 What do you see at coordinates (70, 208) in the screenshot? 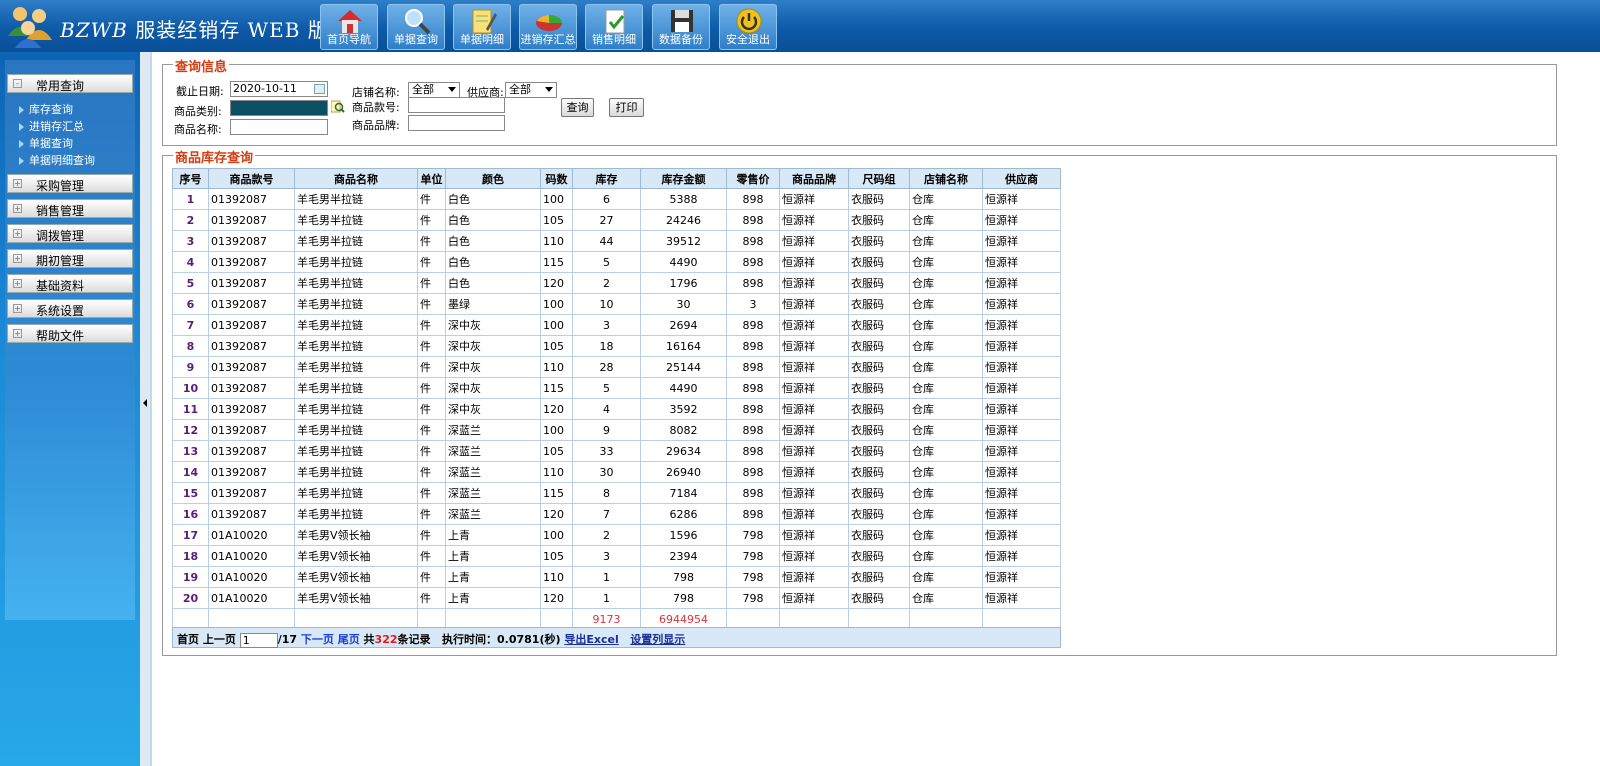
I see `sidebar-group-sales: + 销售管理` at bounding box center [70, 208].